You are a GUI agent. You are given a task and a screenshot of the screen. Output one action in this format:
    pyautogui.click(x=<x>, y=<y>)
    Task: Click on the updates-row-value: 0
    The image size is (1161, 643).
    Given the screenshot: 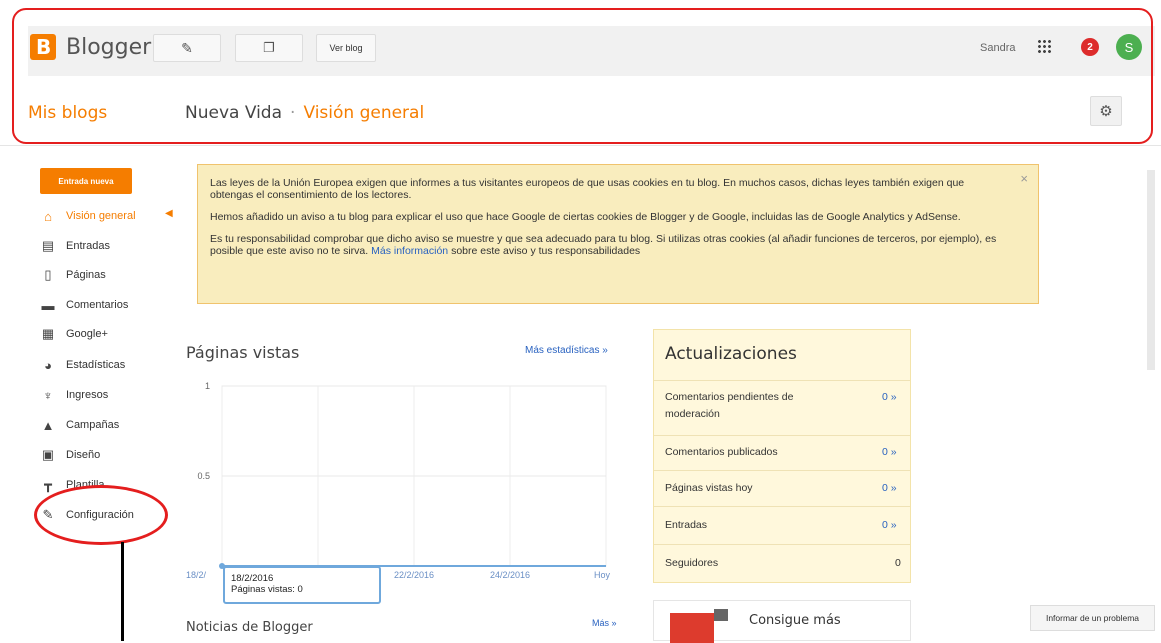 What is the action you would take?
    pyautogui.click(x=898, y=563)
    